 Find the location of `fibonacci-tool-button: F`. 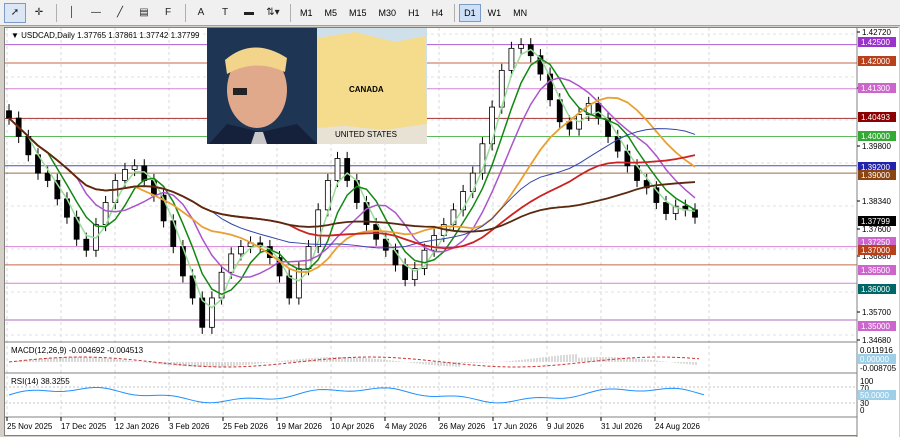

fibonacci-tool-button: F is located at coordinates (168, 13).